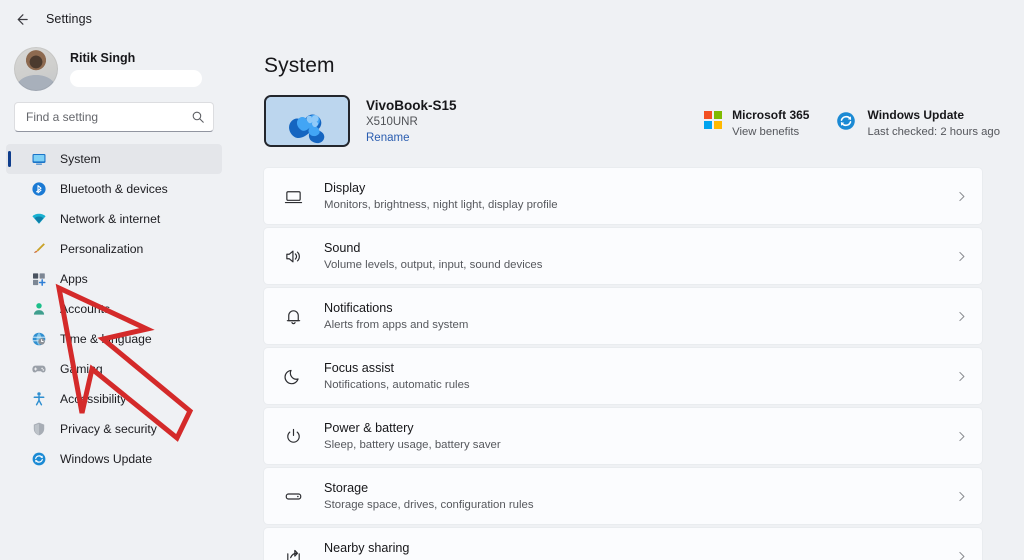 This screenshot has width=1024, height=560. I want to click on sidebar-item-windows-update: Windows Update, so click(114, 459).